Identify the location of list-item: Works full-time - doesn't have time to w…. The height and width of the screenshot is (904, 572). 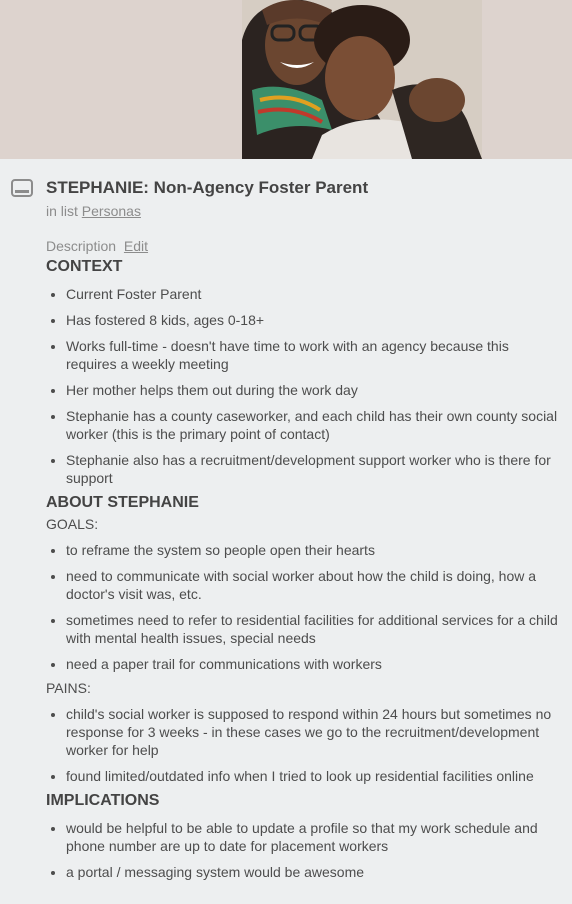
(312, 355).